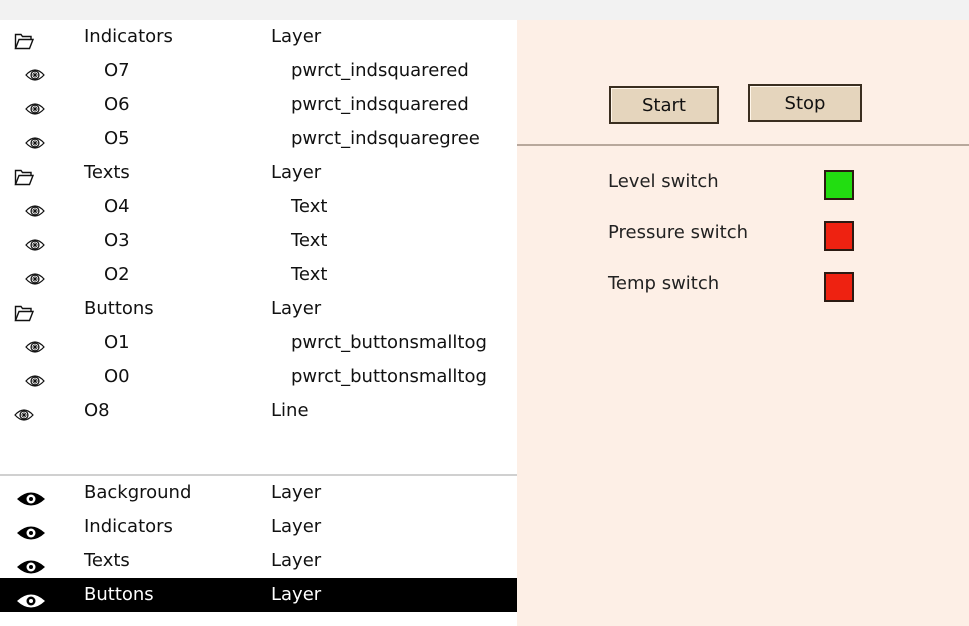  What do you see at coordinates (258, 173) in the screenshot?
I see `tree-row: Texts Layer` at bounding box center [258, 173].